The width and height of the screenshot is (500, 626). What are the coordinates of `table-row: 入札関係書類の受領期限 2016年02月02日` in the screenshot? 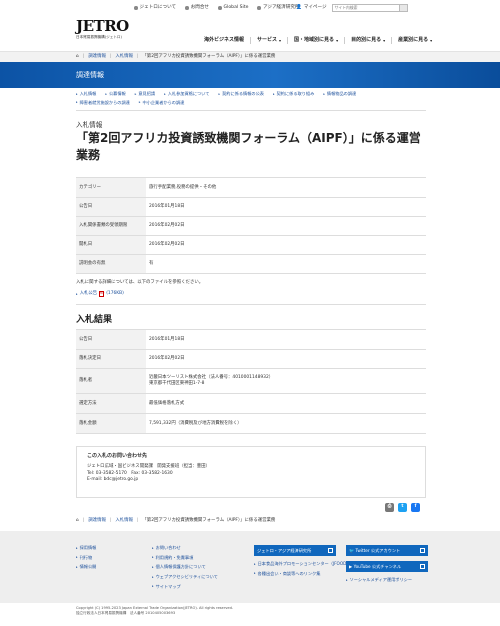 It's located at (251, 226).